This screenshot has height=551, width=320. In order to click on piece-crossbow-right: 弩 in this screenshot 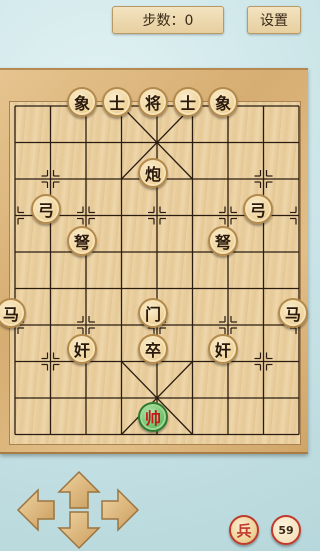, I will do `click(223, 241)`.